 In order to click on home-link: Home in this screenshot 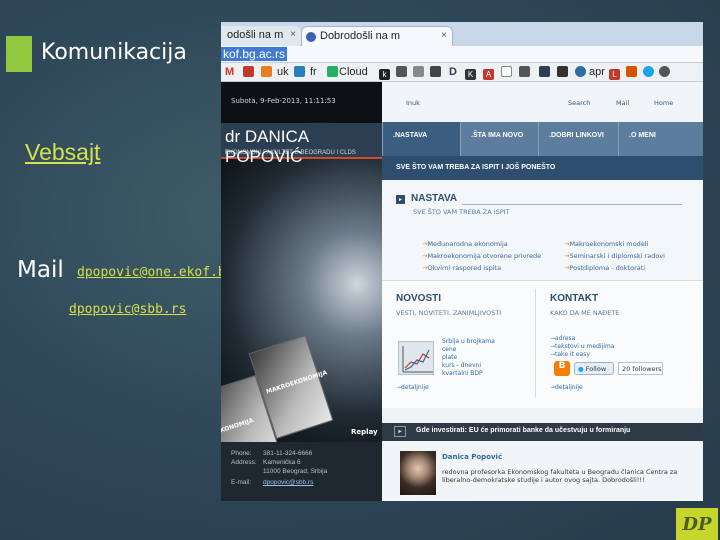, I will do `click(663, 103)`.